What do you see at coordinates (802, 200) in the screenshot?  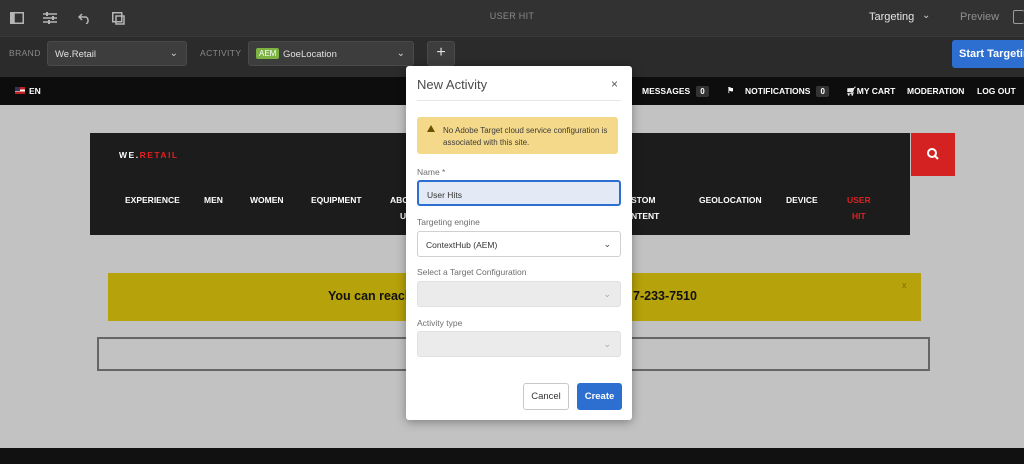 I see `nav-item-device: DEVICE` at bounding box center [802, 200].